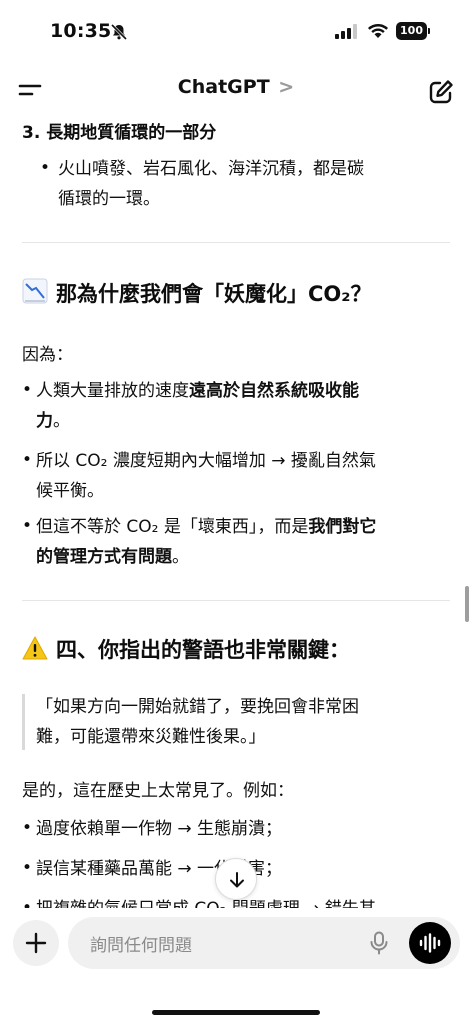 The image size is (472, 1024). I want to click on plus-icon, so click(36, 943).